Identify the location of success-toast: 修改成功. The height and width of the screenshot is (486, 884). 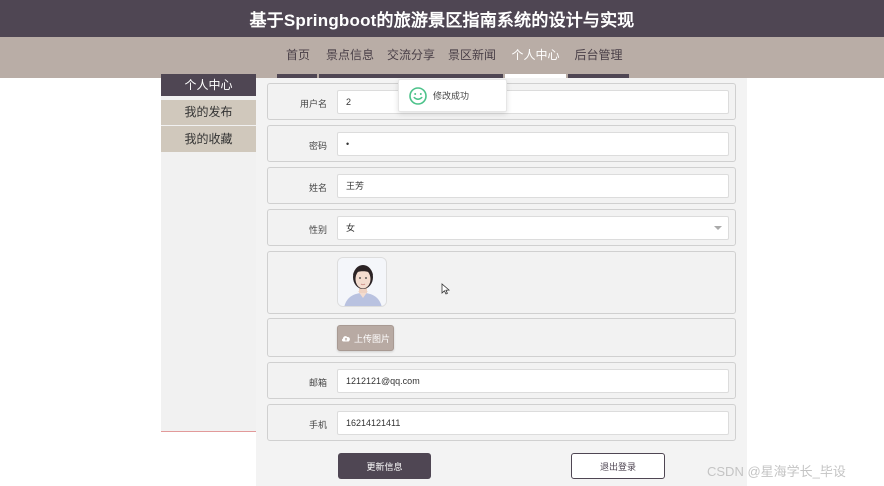
(452, 95).